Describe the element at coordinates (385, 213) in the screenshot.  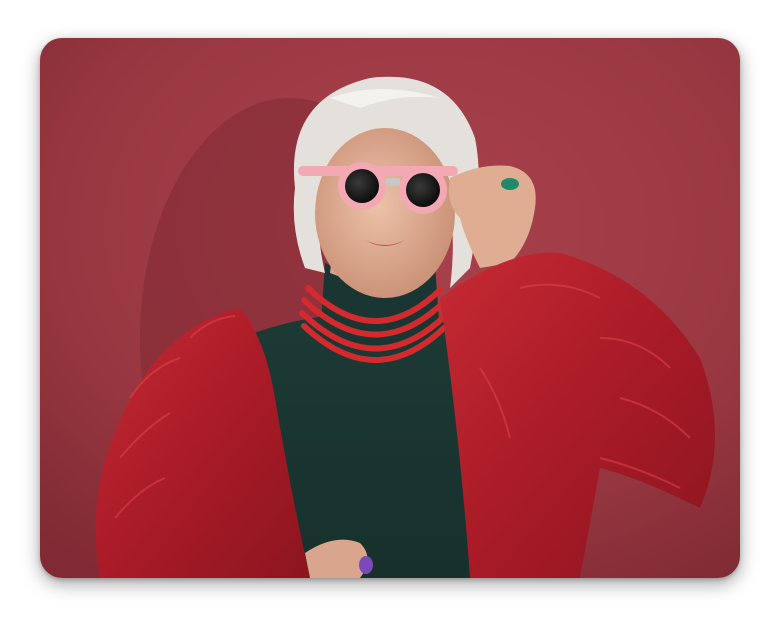
I see `face` at that location.